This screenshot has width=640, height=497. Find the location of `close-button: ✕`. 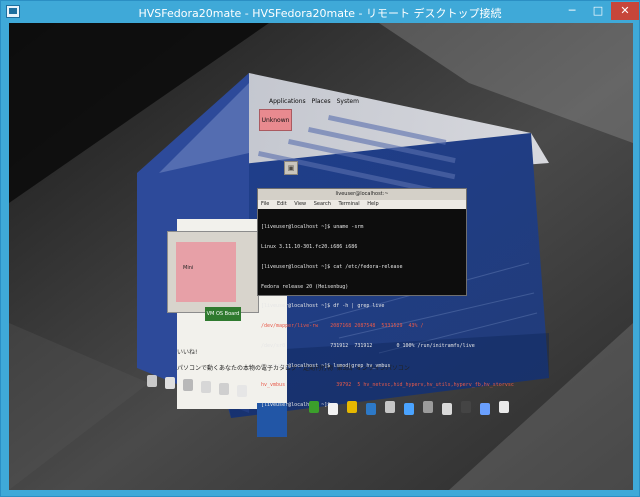

close-button: ✕ is located at coordinates (625, 11).